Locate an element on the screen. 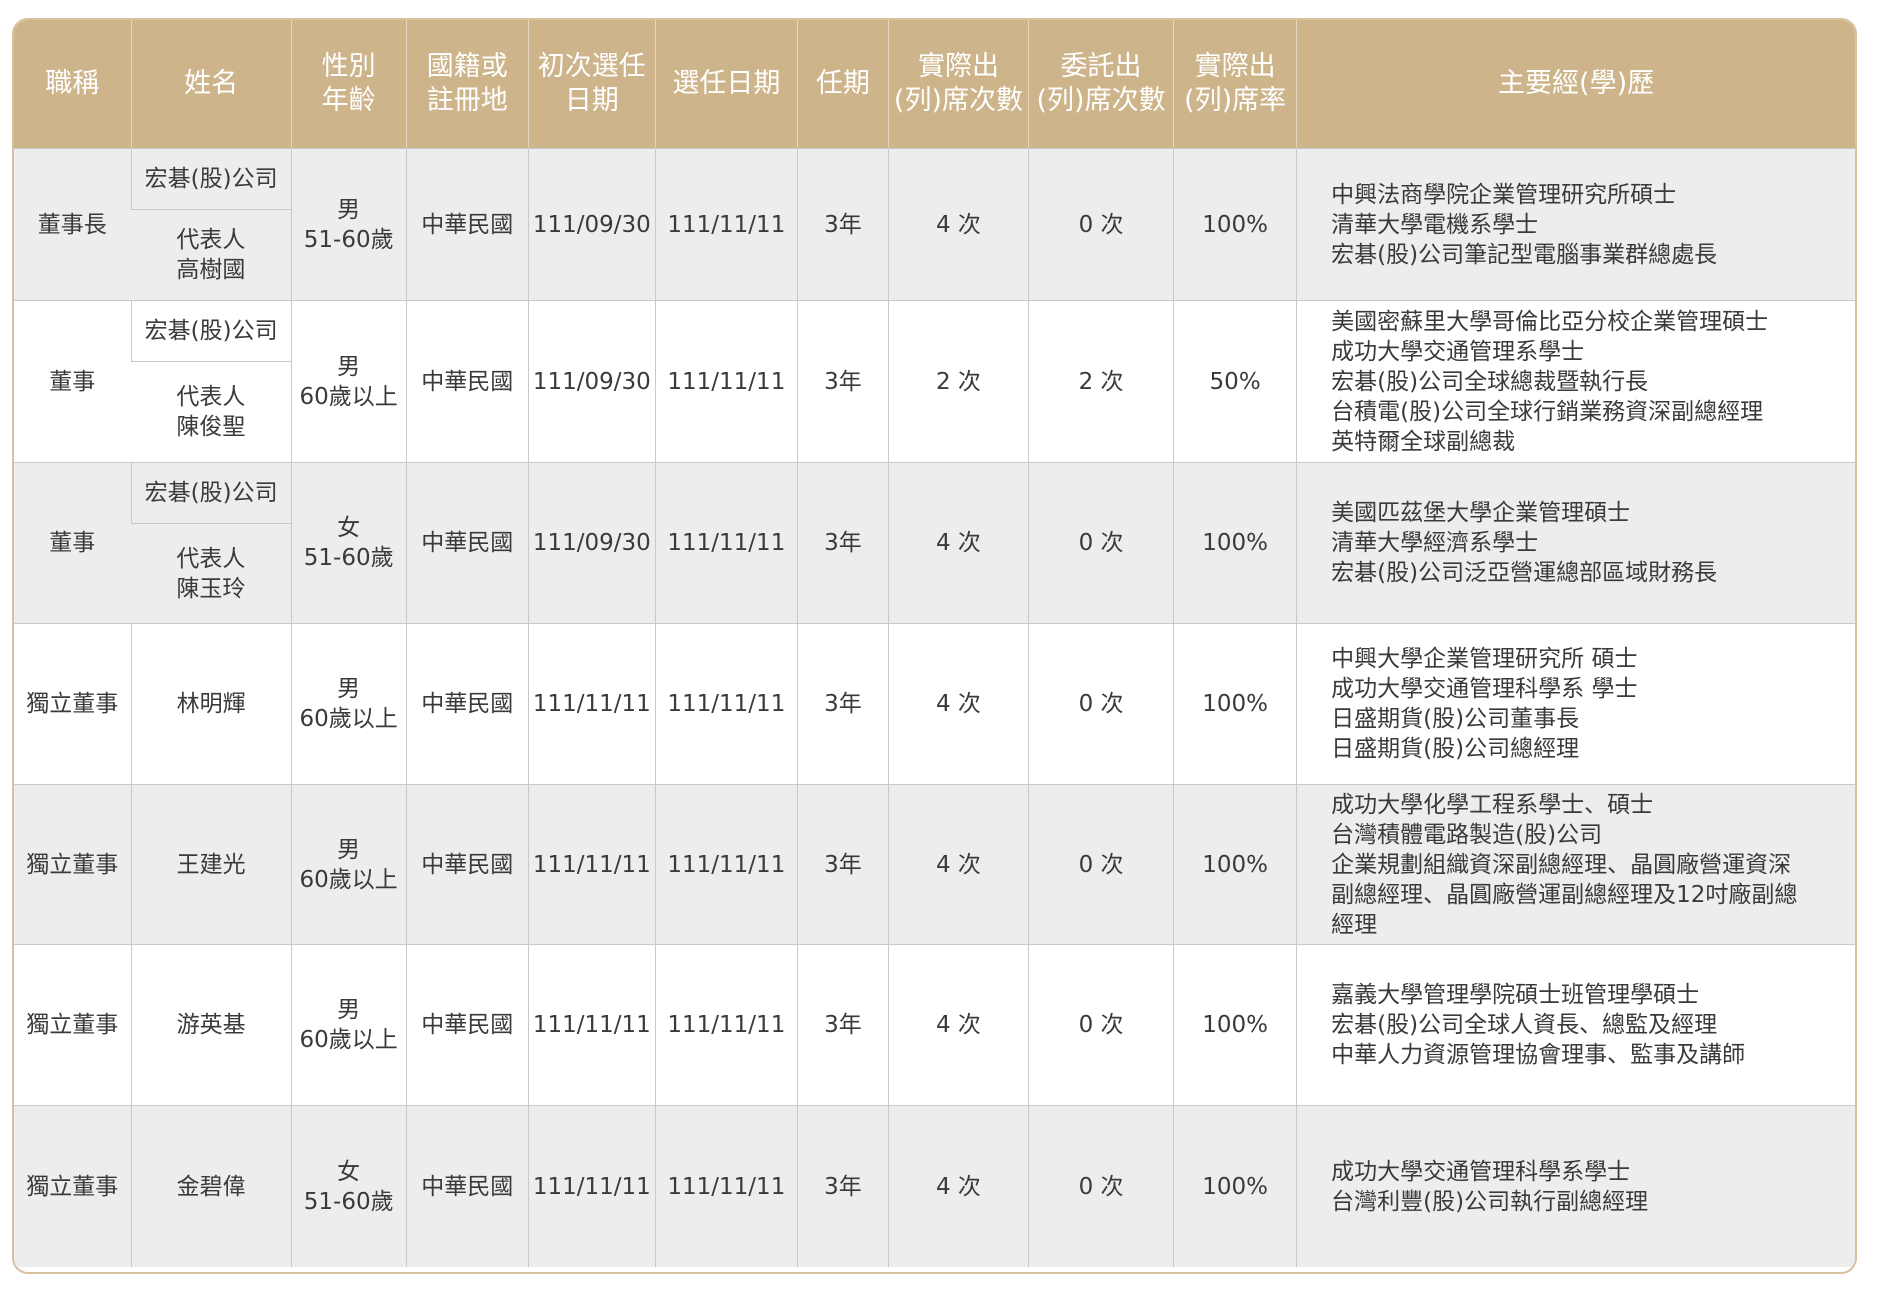 The height and width of the screenshot is (1297, 1882). header-elected-date: 選任日期 is located at coordinates (726, 84).